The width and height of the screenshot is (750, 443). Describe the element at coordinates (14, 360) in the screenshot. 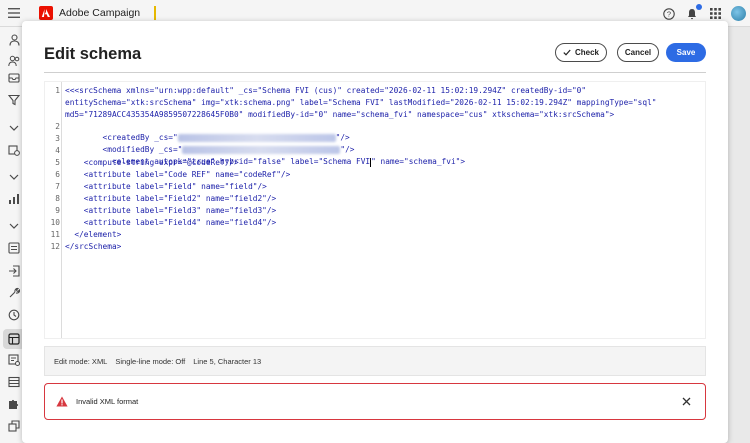

I see `settings-list-icon` at that location.